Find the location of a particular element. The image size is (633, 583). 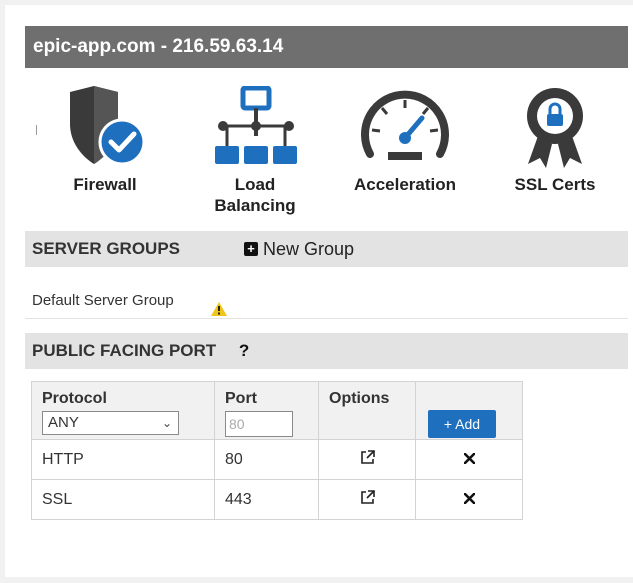

column-label: Port is located at coordinates (241, 398).